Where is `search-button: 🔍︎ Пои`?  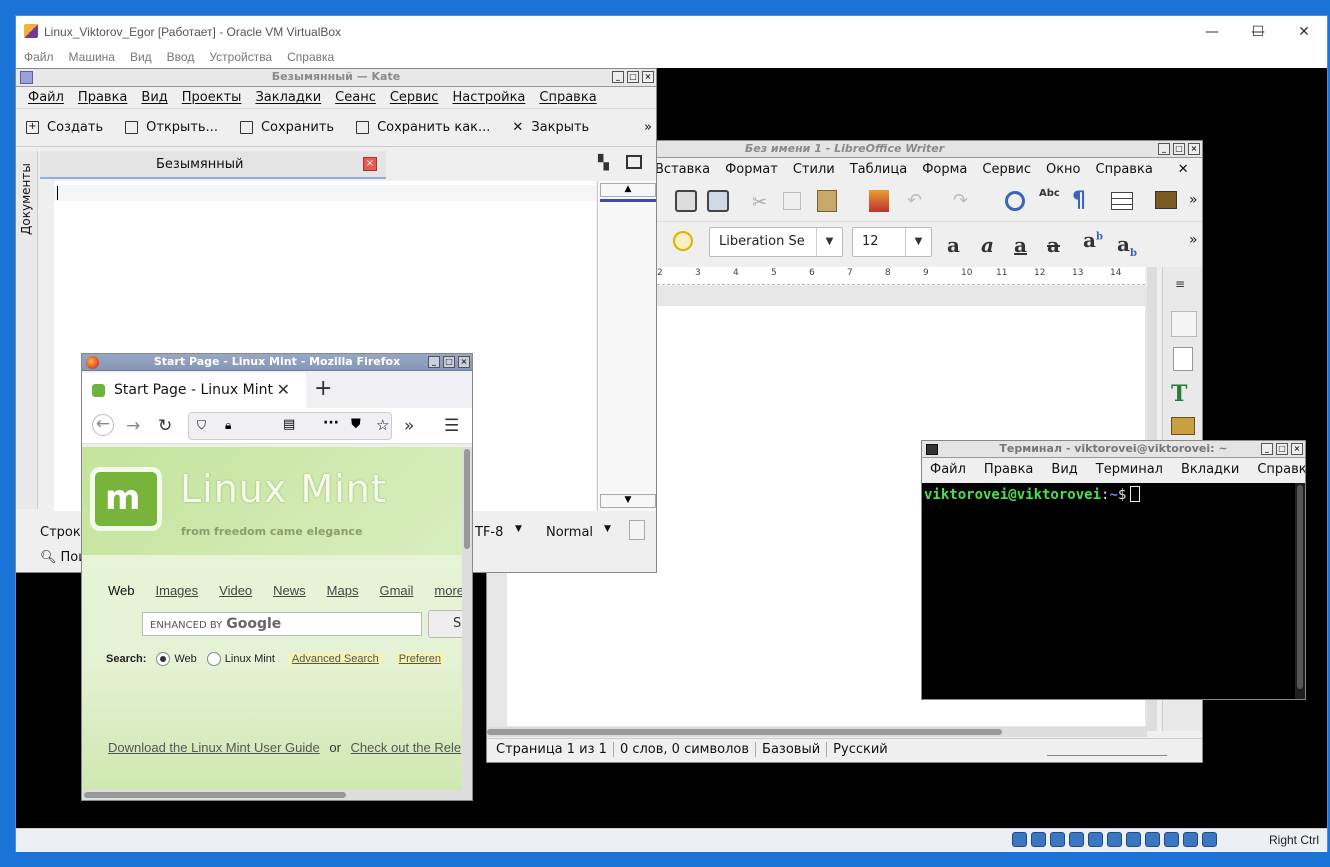 search-button: 🔍︎ Пои is located at coordinates (63, 557).